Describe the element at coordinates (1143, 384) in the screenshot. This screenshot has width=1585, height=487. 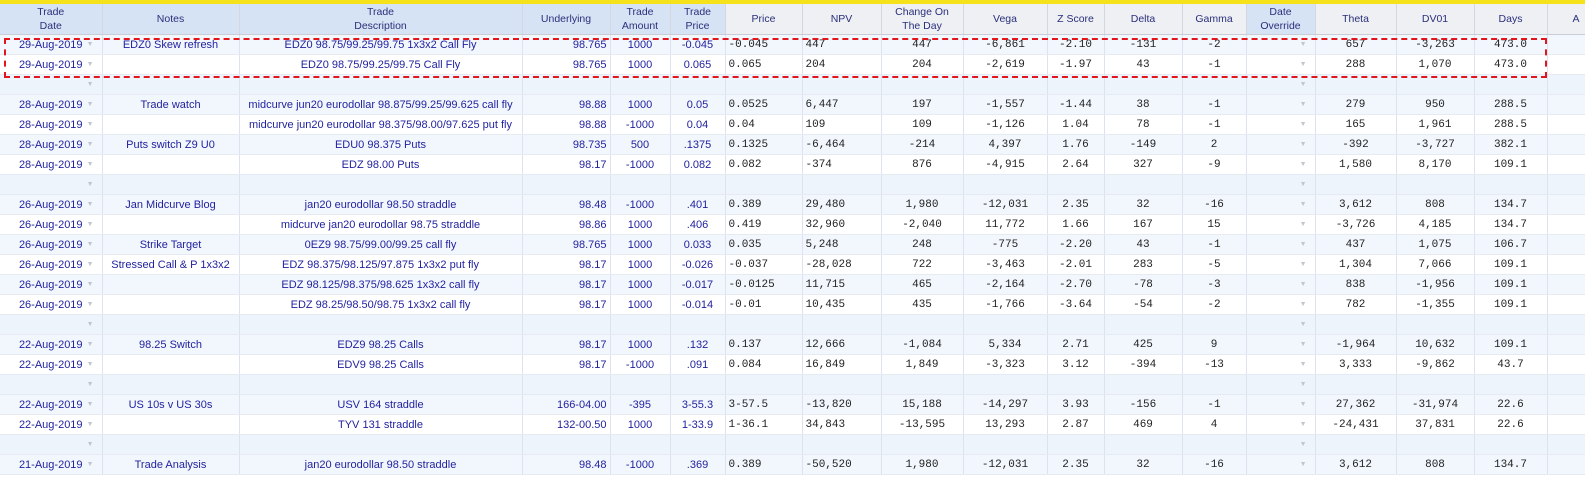
I see `cell-delta` at that location.